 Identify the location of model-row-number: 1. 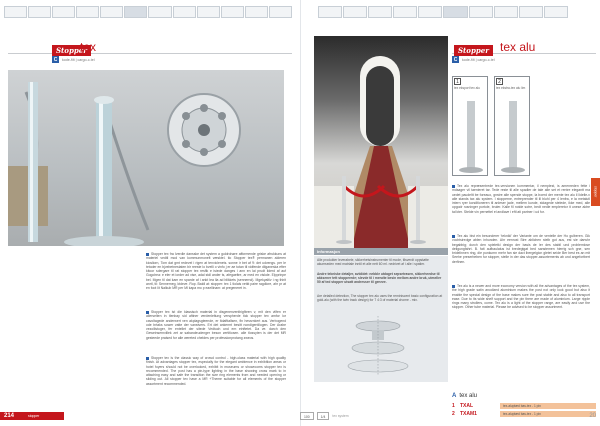
(453, 405).